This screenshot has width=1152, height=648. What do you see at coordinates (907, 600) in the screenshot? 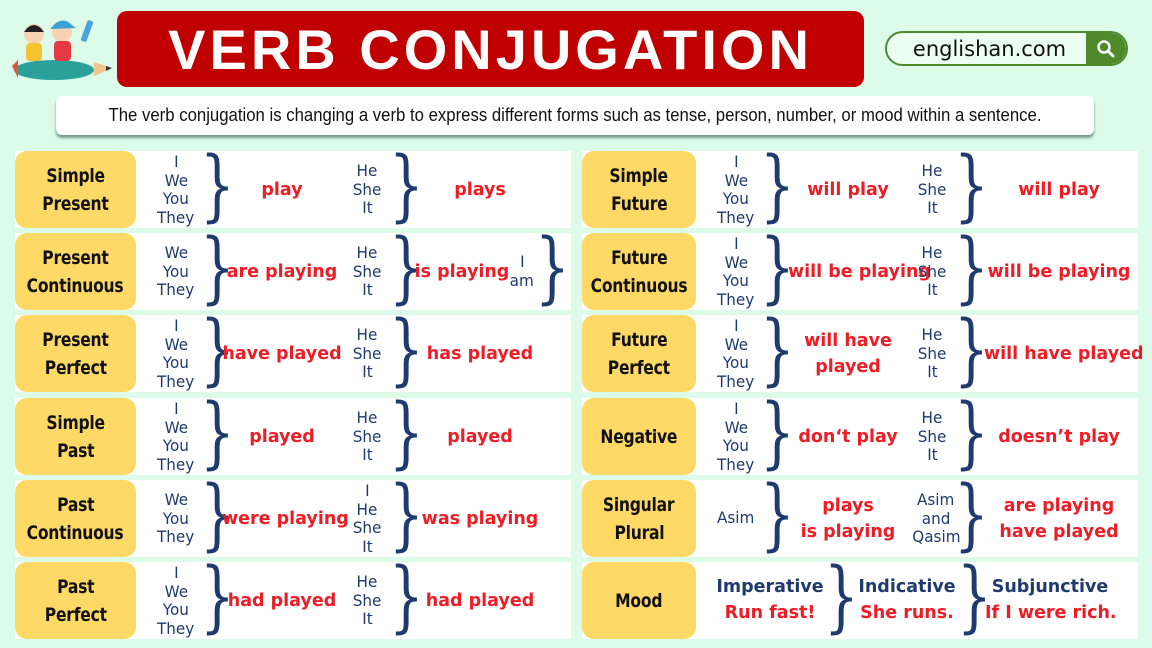
I see `mood-item: Indicative She runs.` at bounding box center [907, 600].